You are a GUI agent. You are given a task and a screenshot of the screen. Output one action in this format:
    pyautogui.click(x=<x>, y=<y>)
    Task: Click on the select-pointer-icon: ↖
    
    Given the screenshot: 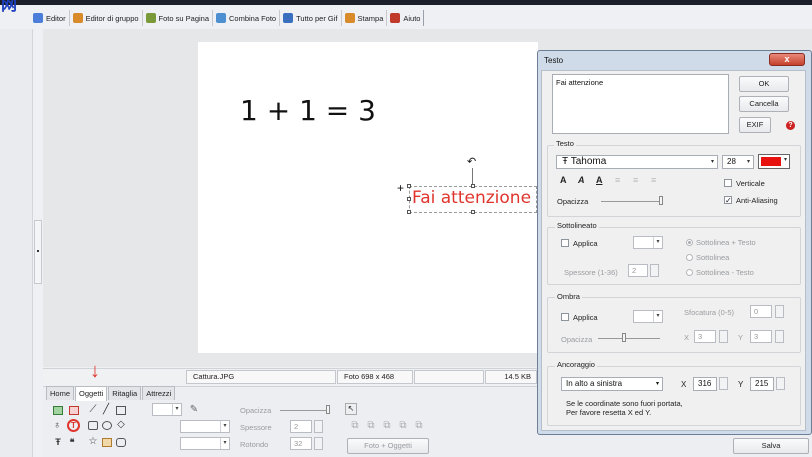 What is the action you would take?
    pyautogui.click(x=351, y=409)
    